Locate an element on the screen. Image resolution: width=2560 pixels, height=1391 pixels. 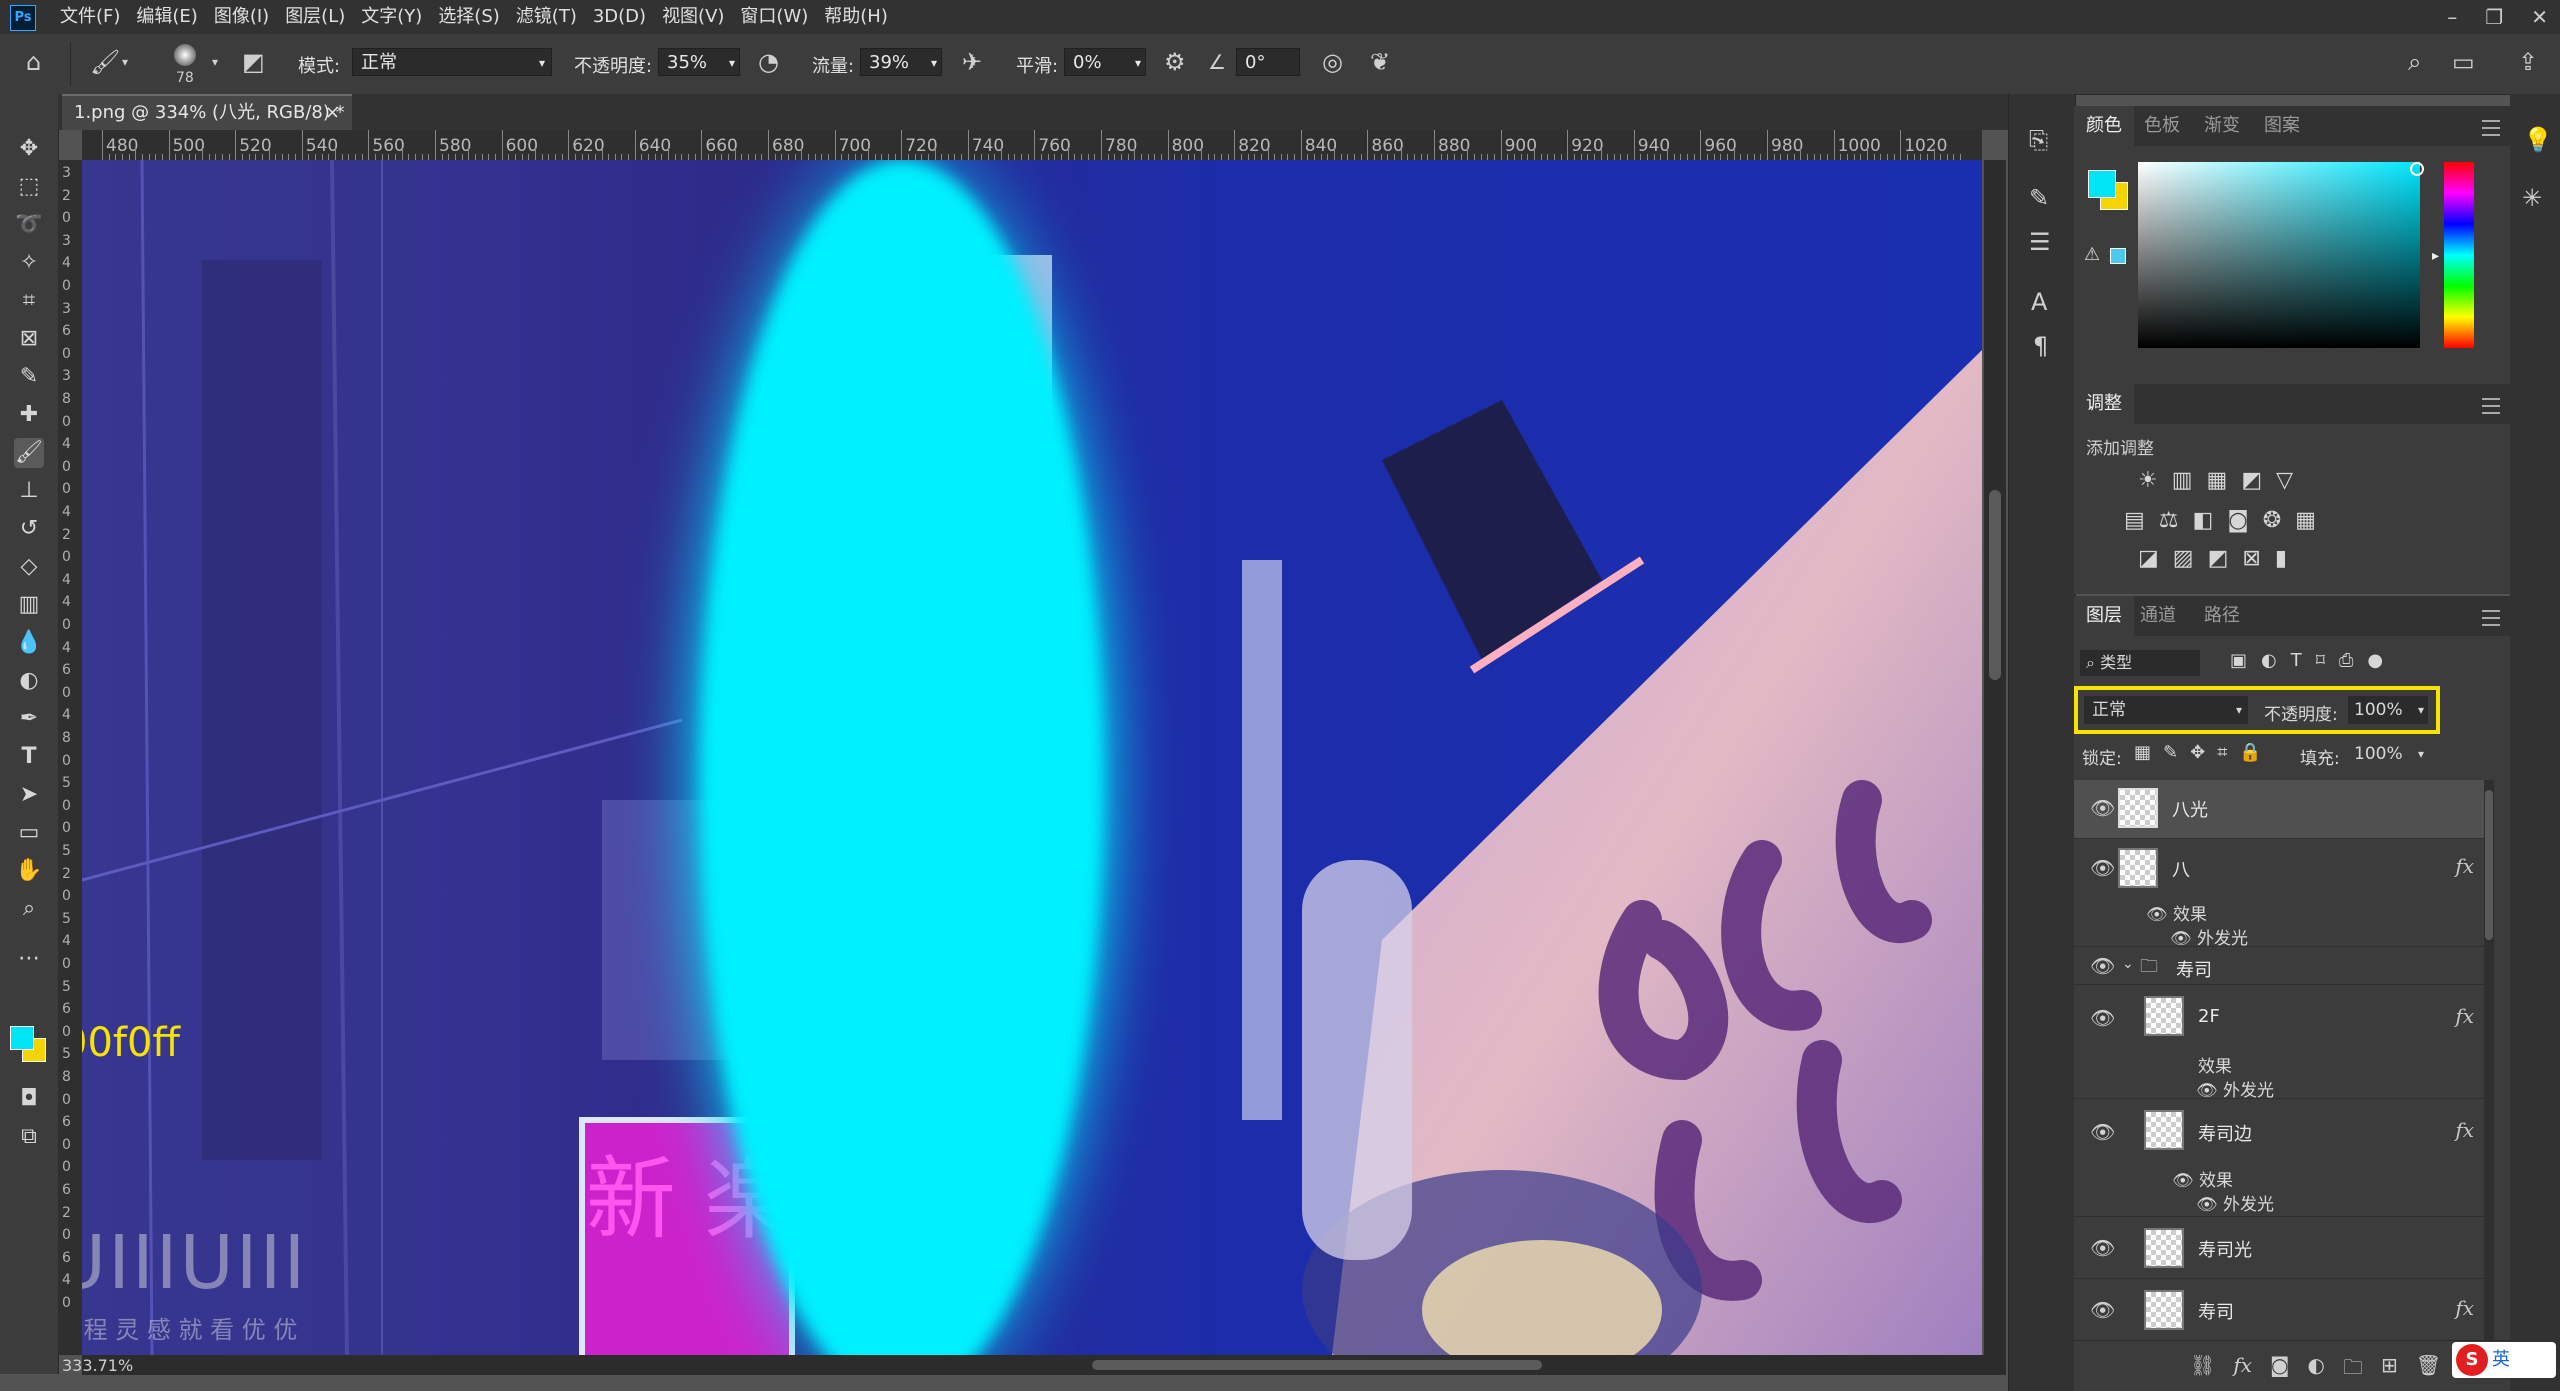
lock-artboard-icon: ⌗ is located at coordinates (2222, 752).